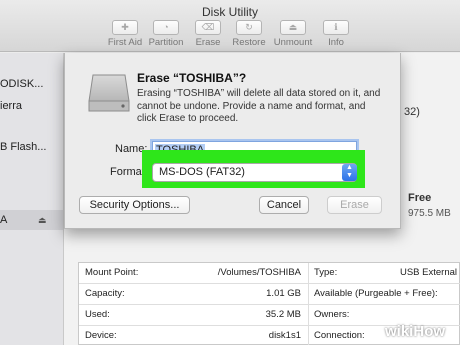 The width and height of the screenshot is (460, 345). What do you see at coordinates (349, 172) in the screenshot?
I see `select-arrows-icon: ▲ ▼` at bounding box center [349, 172].